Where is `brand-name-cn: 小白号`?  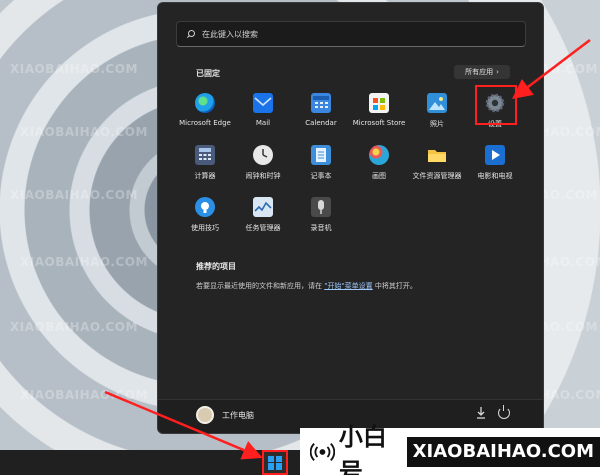 brand-name-cn: 小白号 is located at coordinates (362, 448).